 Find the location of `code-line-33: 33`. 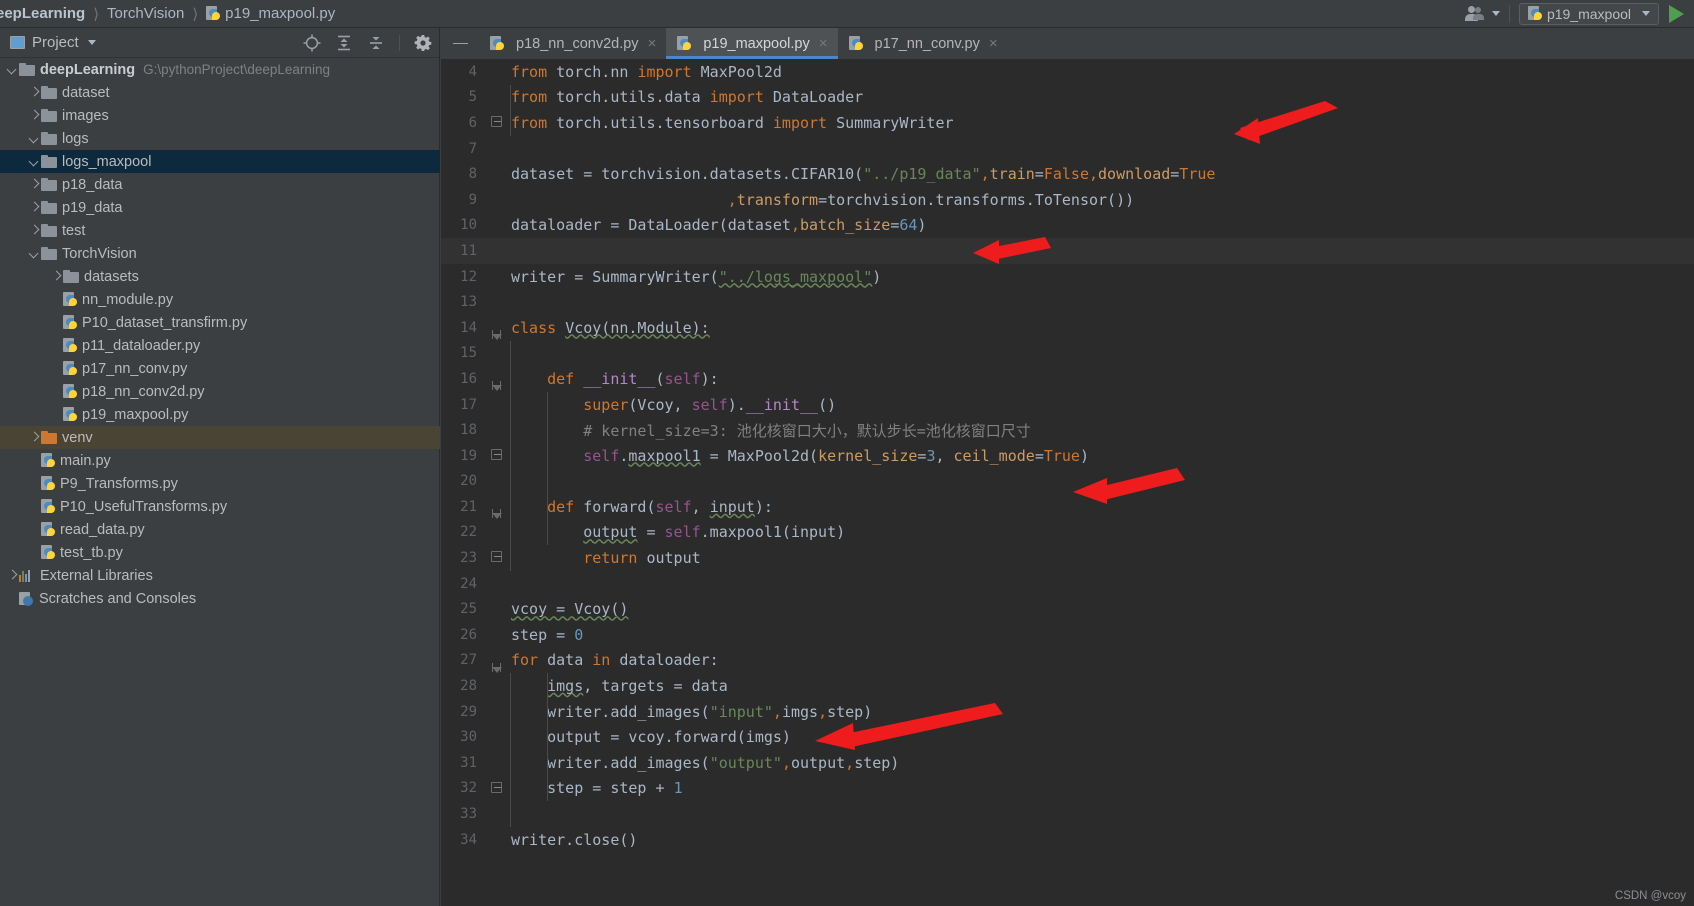

code-line-33: 33 is located at coordinates (1067, 814).